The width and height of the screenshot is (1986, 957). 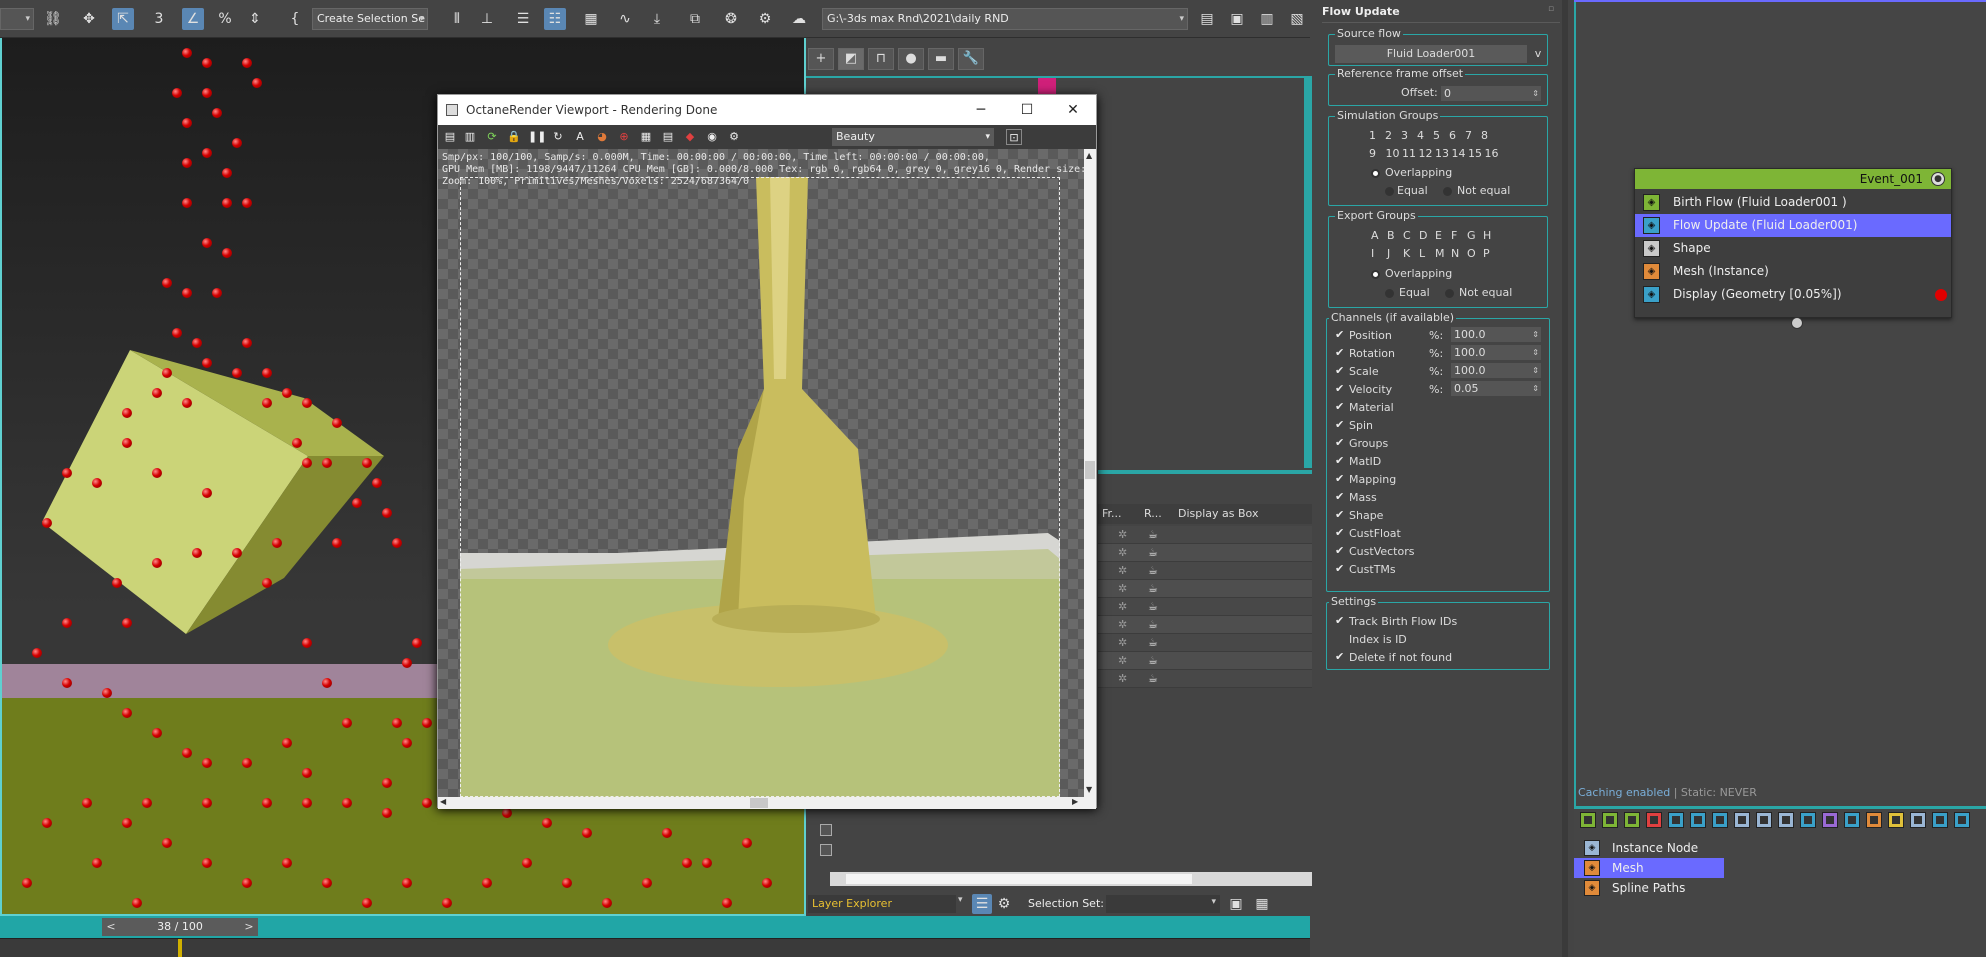 What do you see at coordinates (1372, 153) in the screenshot?
I see `group-toggle: 9` at bounding box center [1372, 153].